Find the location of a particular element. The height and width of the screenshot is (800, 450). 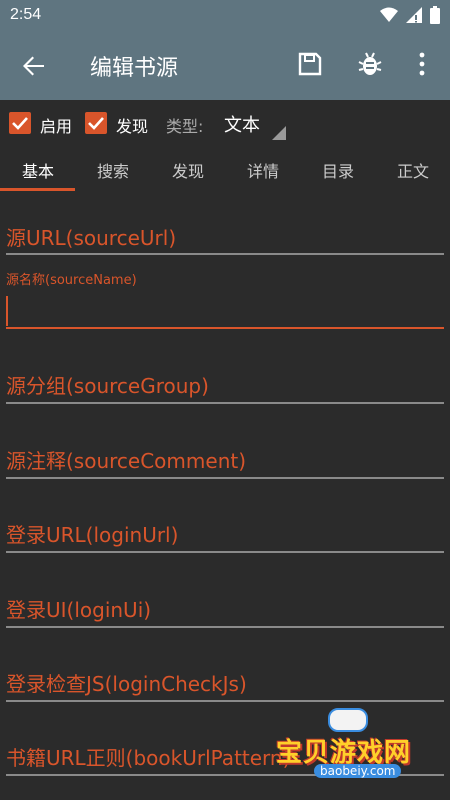

bug-icon is located at coordinates (370, 63).